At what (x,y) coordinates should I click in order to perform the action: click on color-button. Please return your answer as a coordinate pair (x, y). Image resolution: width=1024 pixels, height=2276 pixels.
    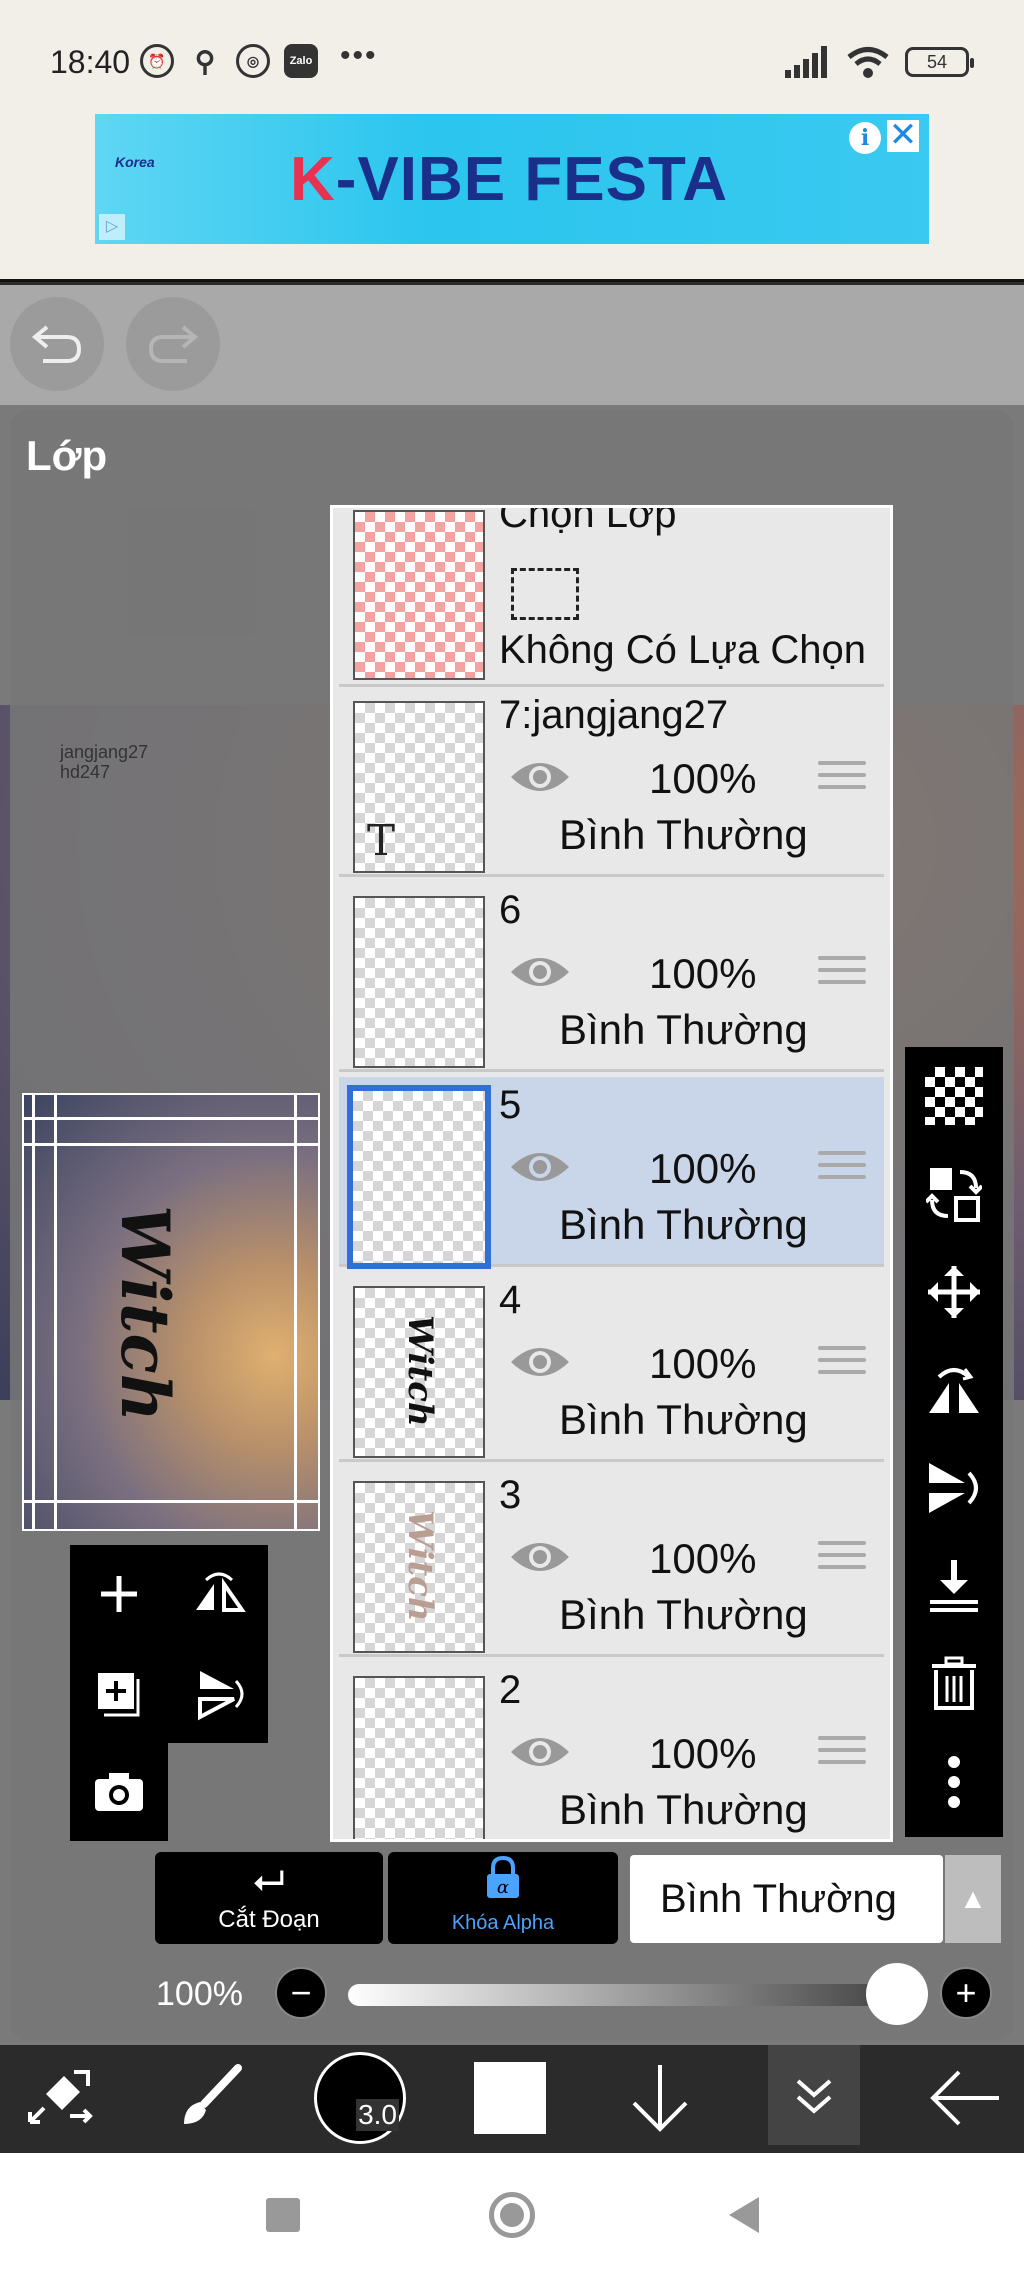
    Looking at the image, I should click on (510, 2098).